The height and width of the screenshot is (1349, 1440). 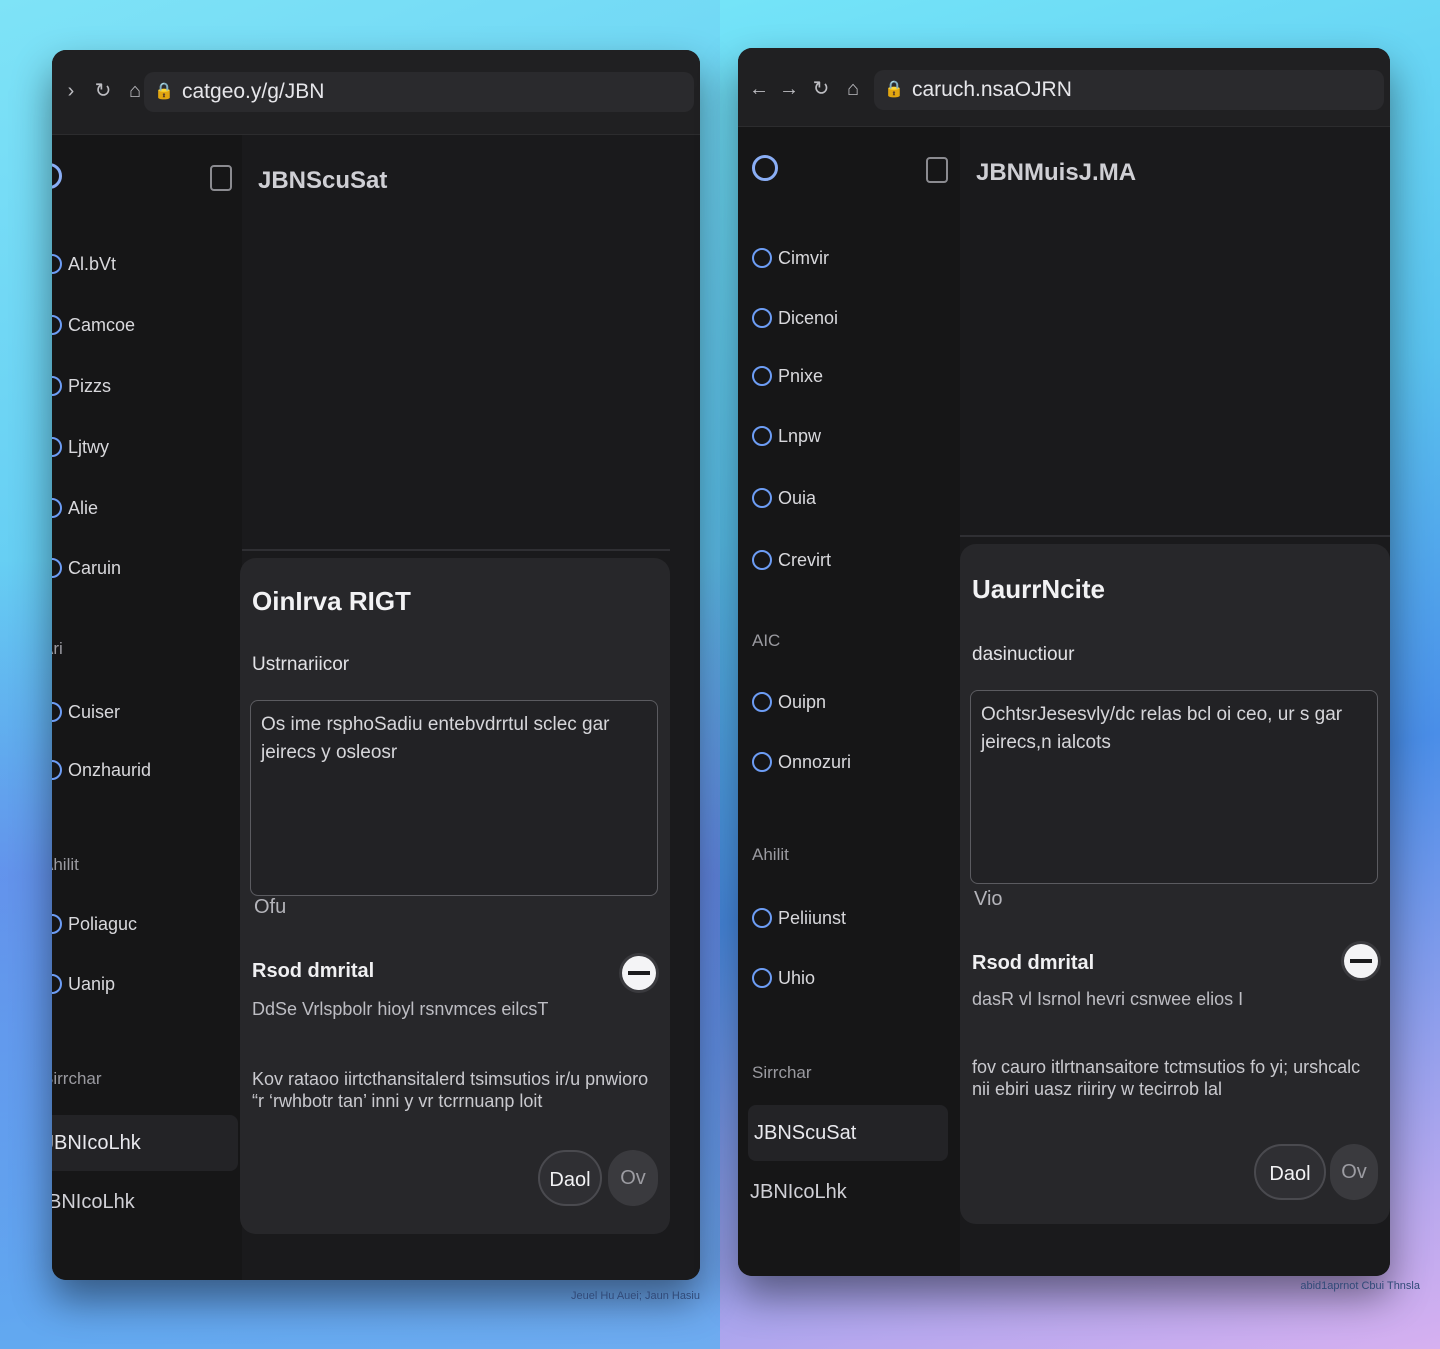 I want to click on sidebar-section-label: AIC, so click(x=766, y=640).